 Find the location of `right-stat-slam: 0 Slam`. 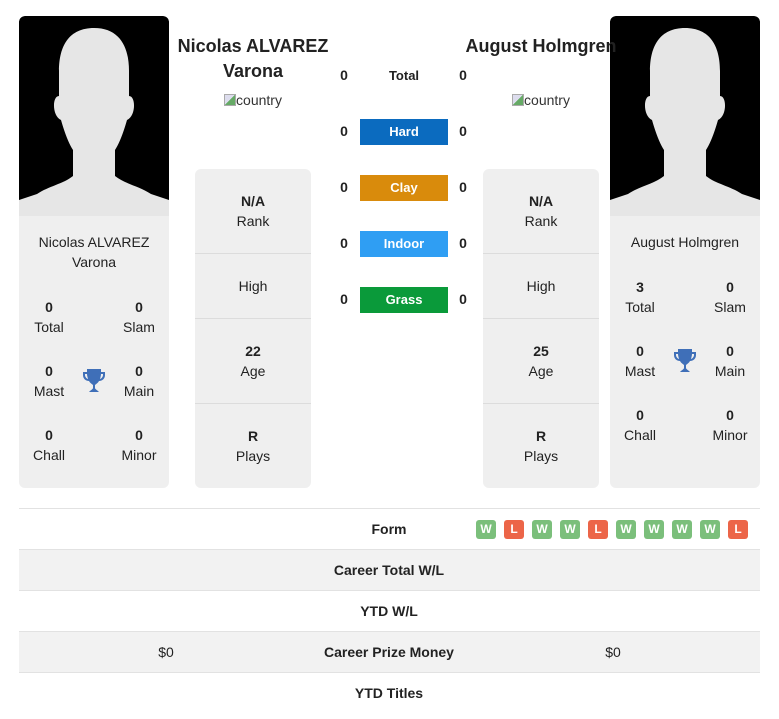

right-stat-slam: 0 Slam is located at coordinates (730, 297).